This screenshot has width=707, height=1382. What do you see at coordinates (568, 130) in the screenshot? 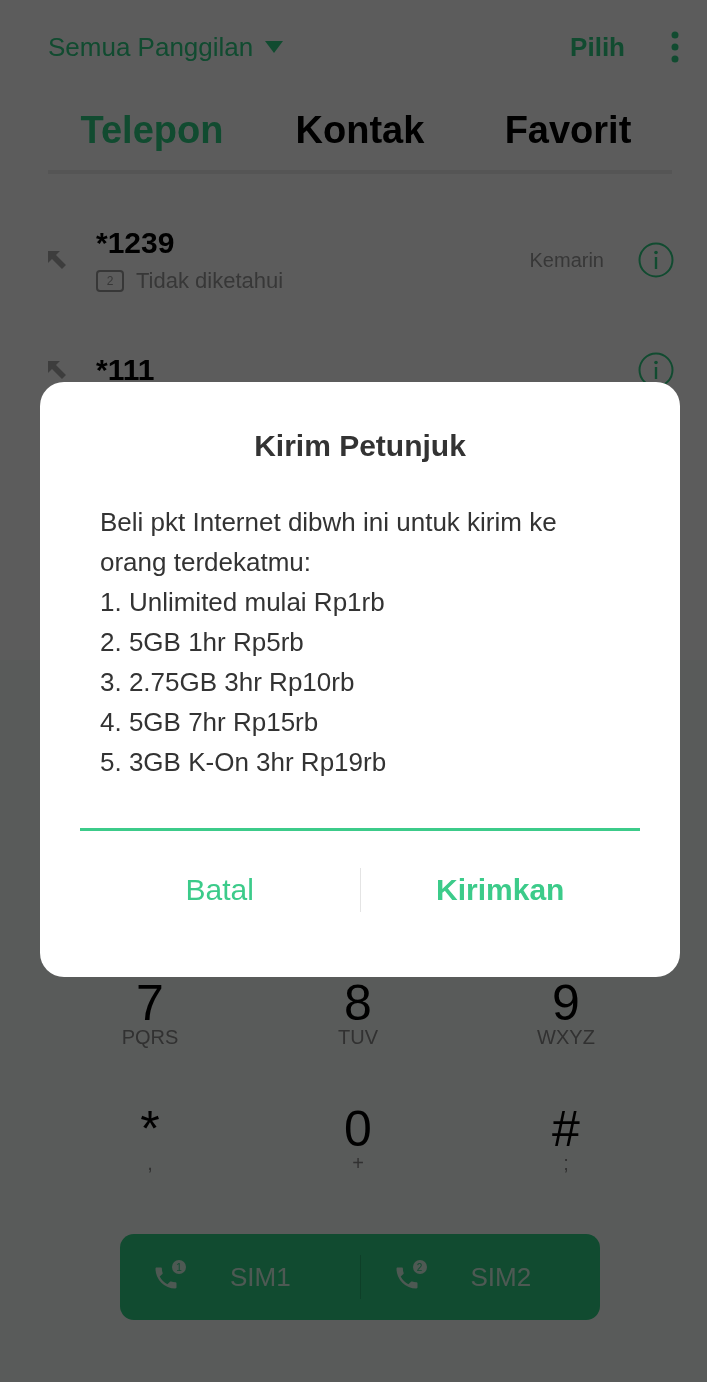
I see `tab: Favorit` at bounding box center [568, 130].